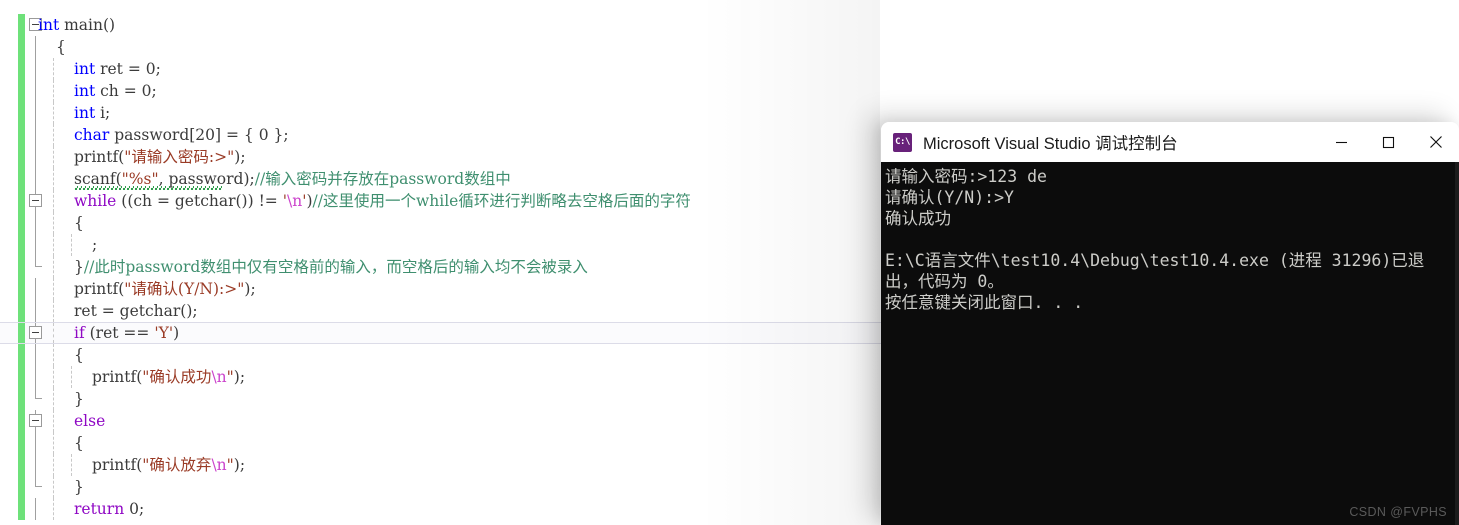 Image resolution: width=1459 pixels, height=525 pixels. What do you see at coordinates (103, 113) in the screenshot?
I see `code-token: i;` at bounding box center [103, 113].